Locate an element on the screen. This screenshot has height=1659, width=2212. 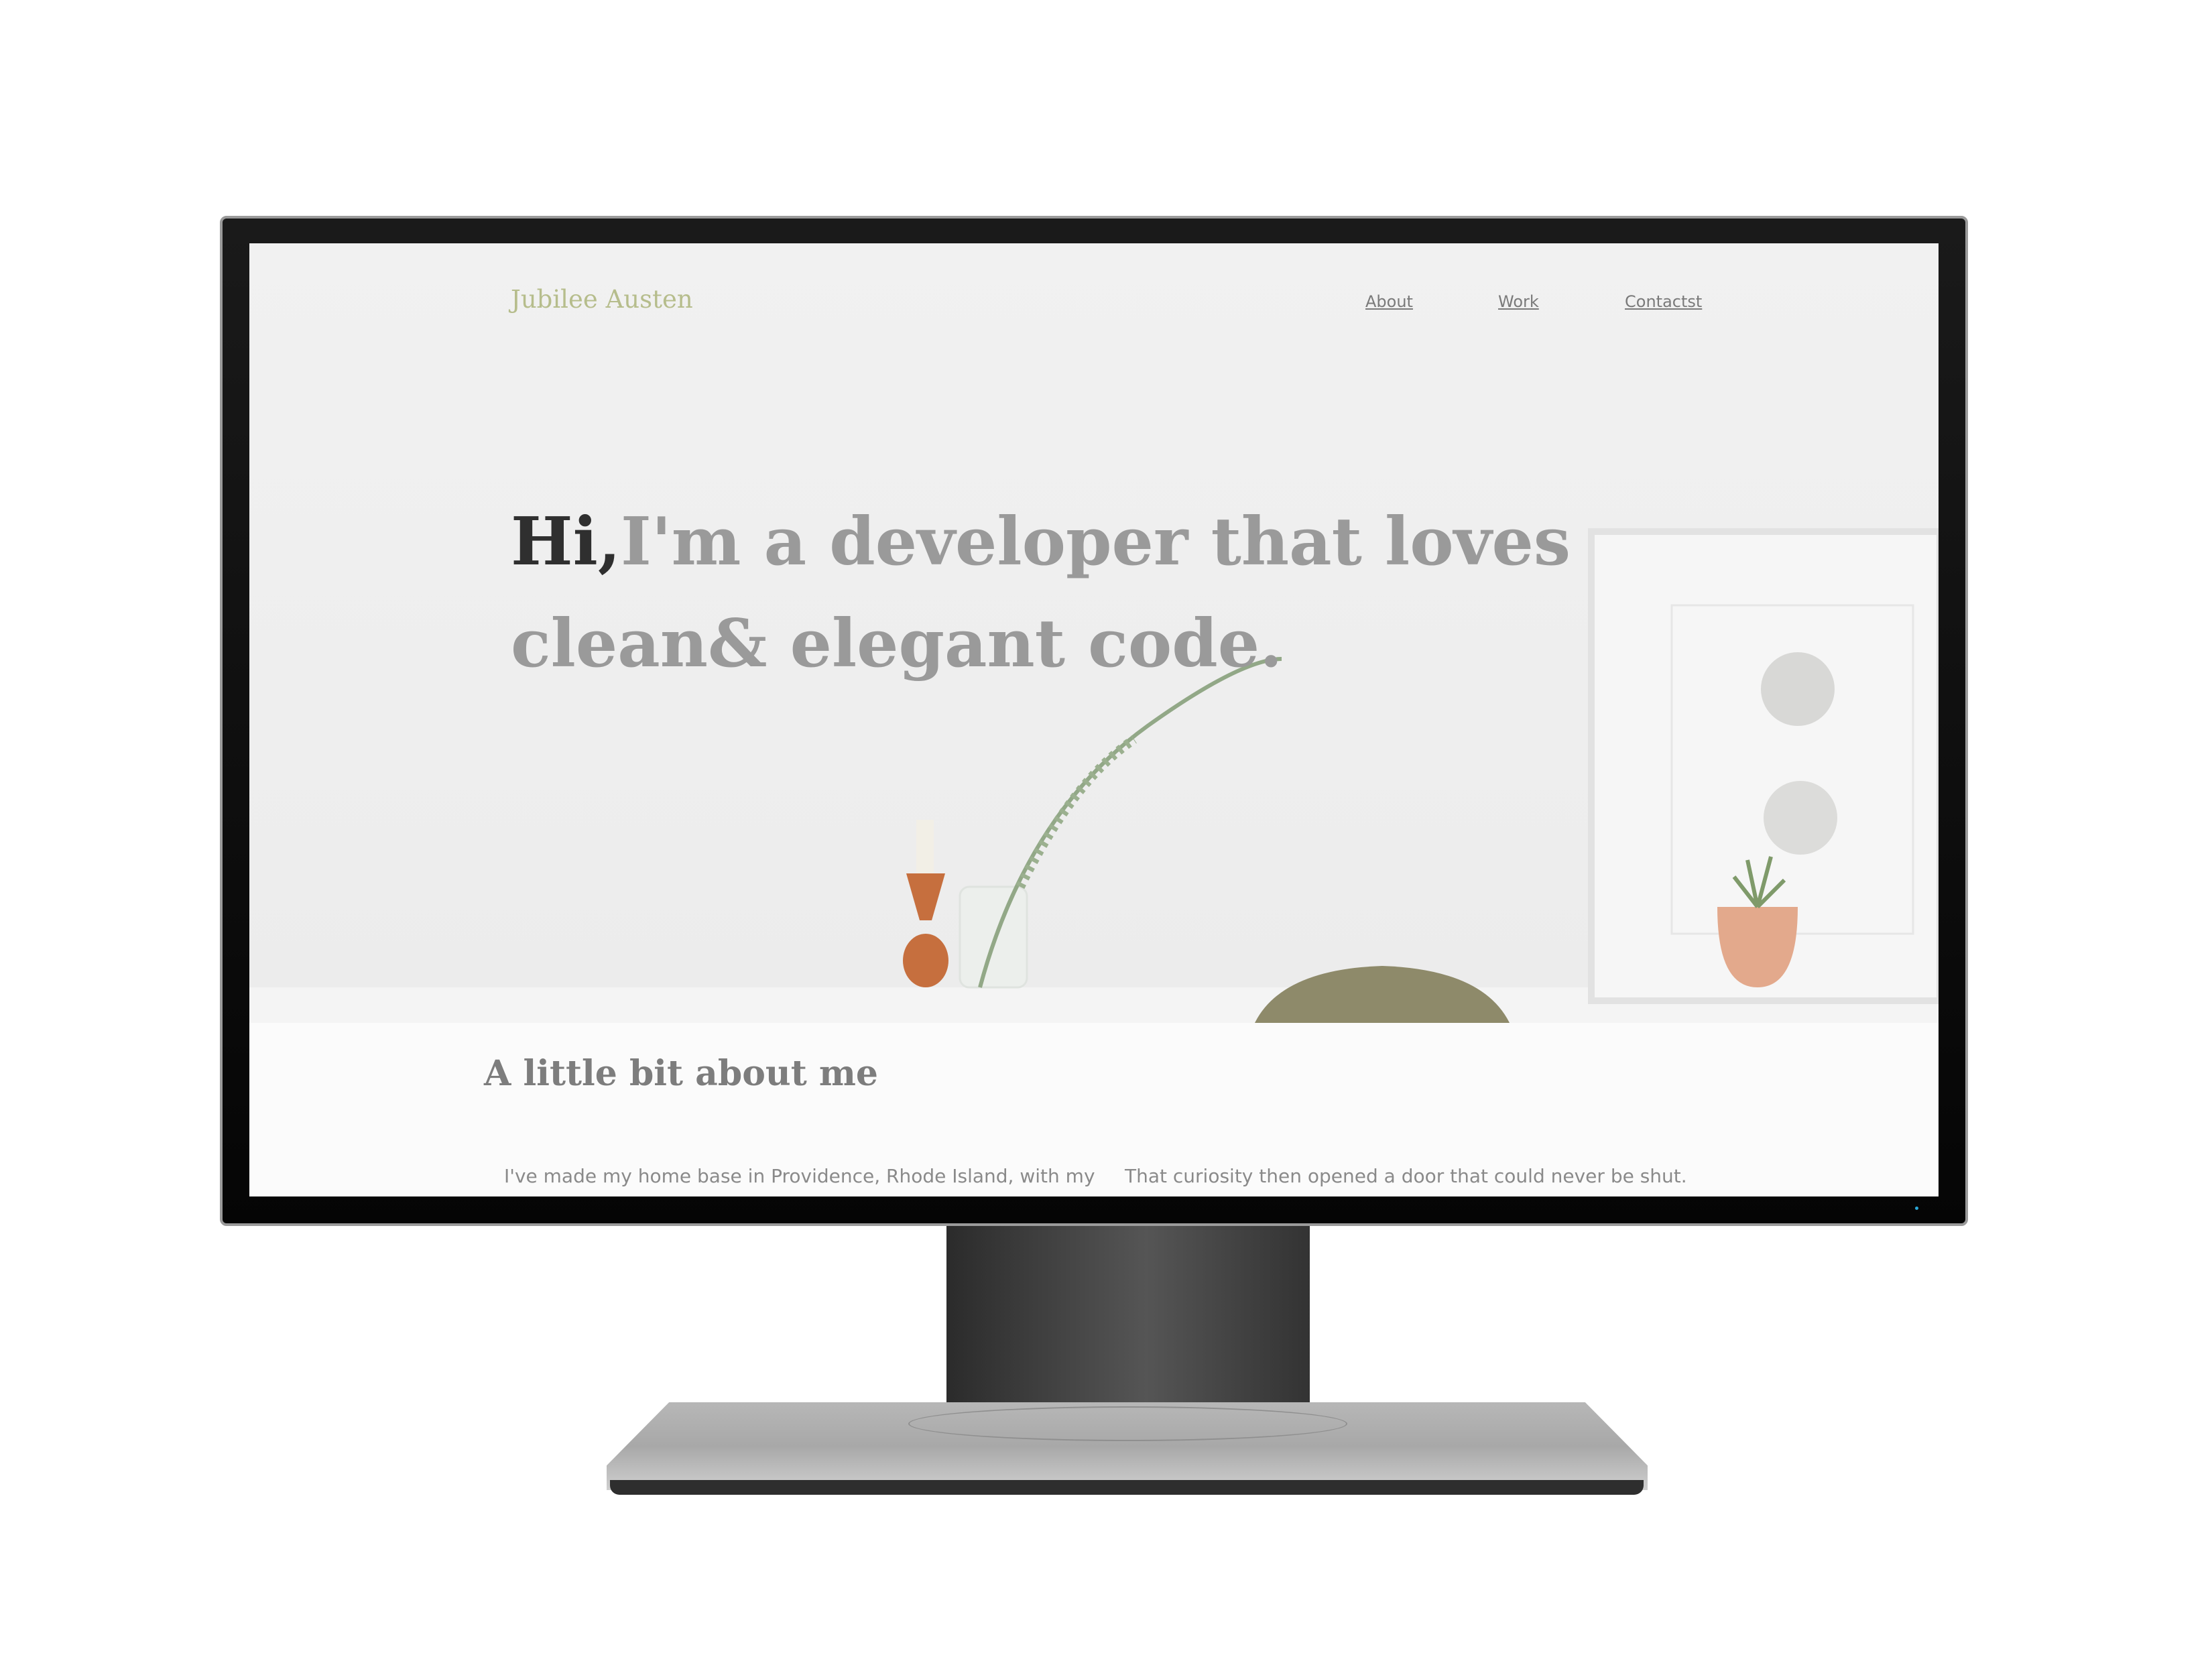
monitor-stand-neck is located at coordinates (1128, 1323).